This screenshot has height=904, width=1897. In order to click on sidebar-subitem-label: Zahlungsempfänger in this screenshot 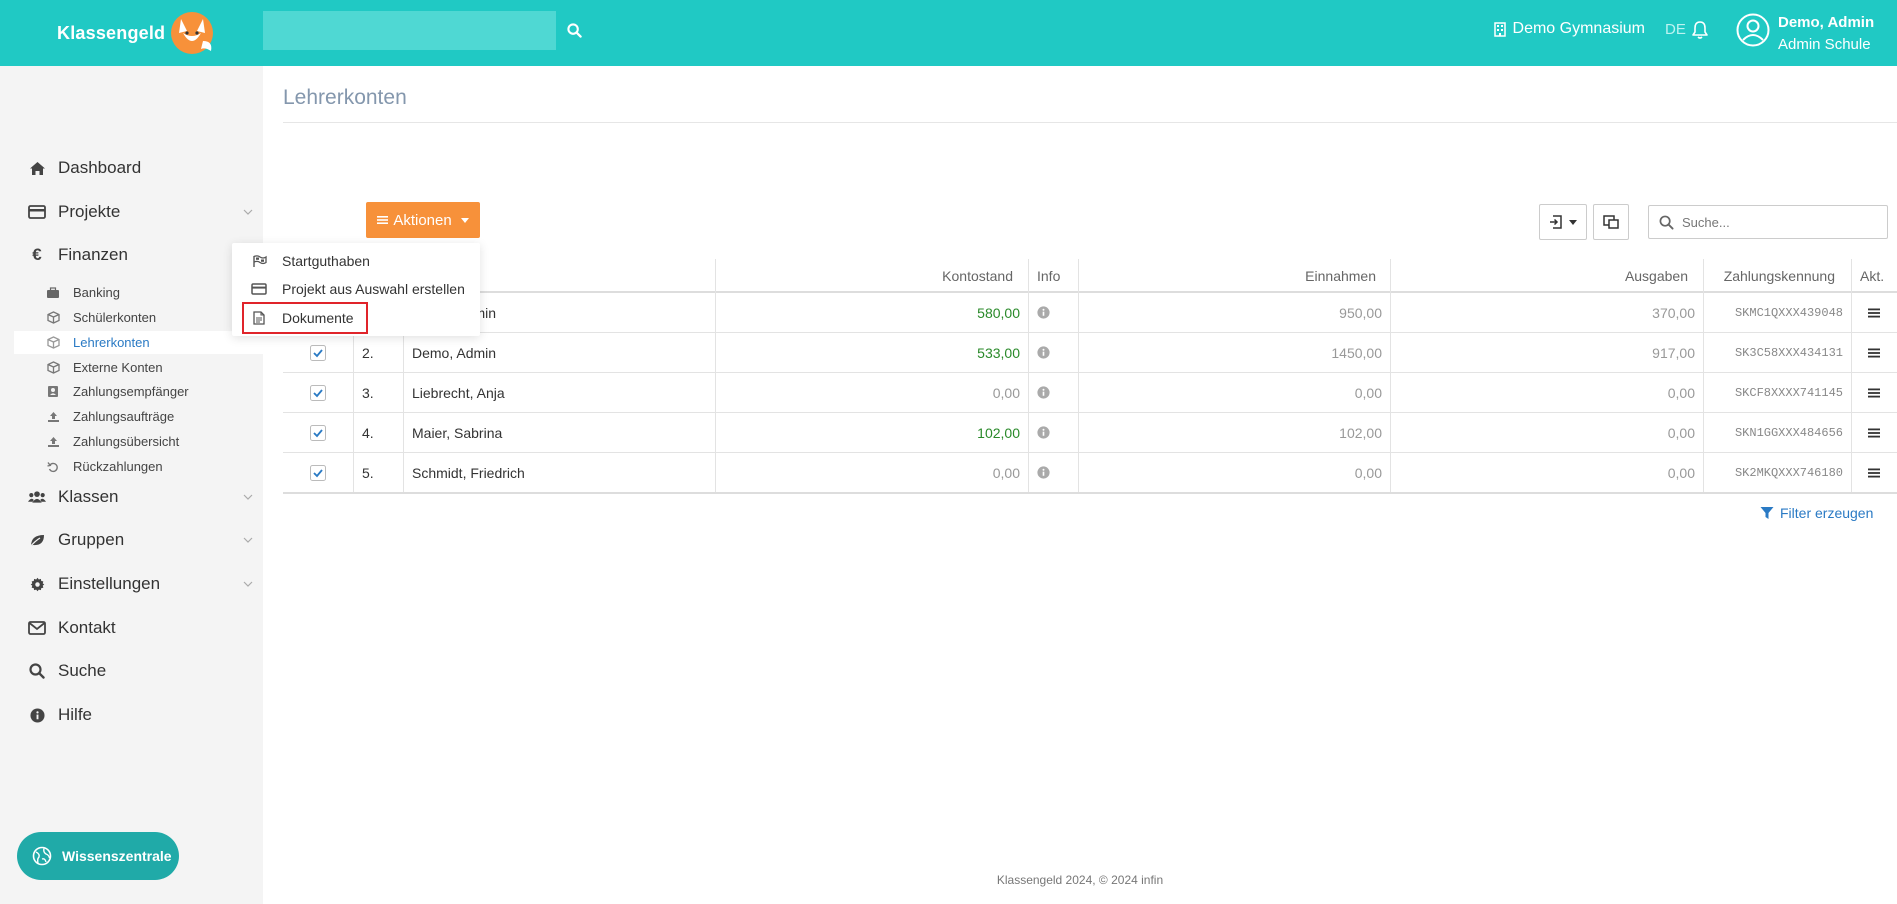, I will do `click(131, 391)`.